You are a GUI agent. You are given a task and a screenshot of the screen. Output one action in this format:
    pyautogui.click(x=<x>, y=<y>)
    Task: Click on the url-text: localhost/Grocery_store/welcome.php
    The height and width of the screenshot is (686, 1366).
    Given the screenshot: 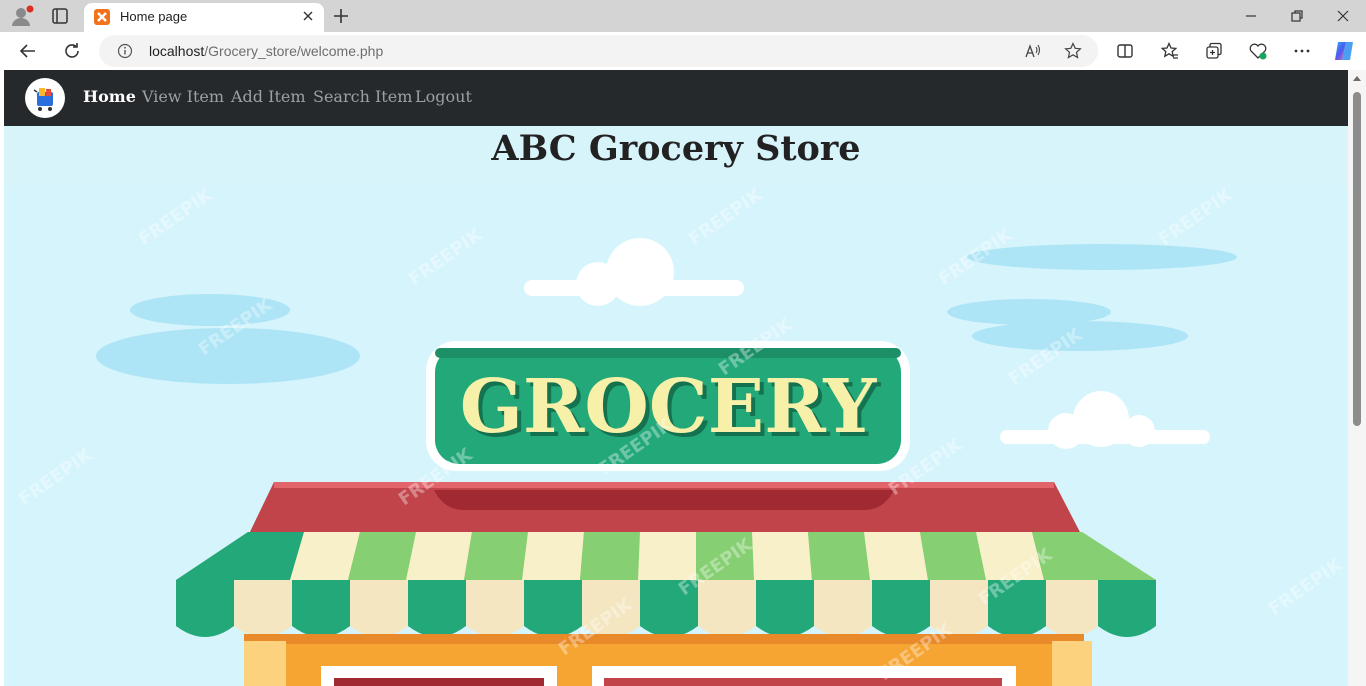 What is the action you would take?
    pyautogui.click(x=266, y=51)
    